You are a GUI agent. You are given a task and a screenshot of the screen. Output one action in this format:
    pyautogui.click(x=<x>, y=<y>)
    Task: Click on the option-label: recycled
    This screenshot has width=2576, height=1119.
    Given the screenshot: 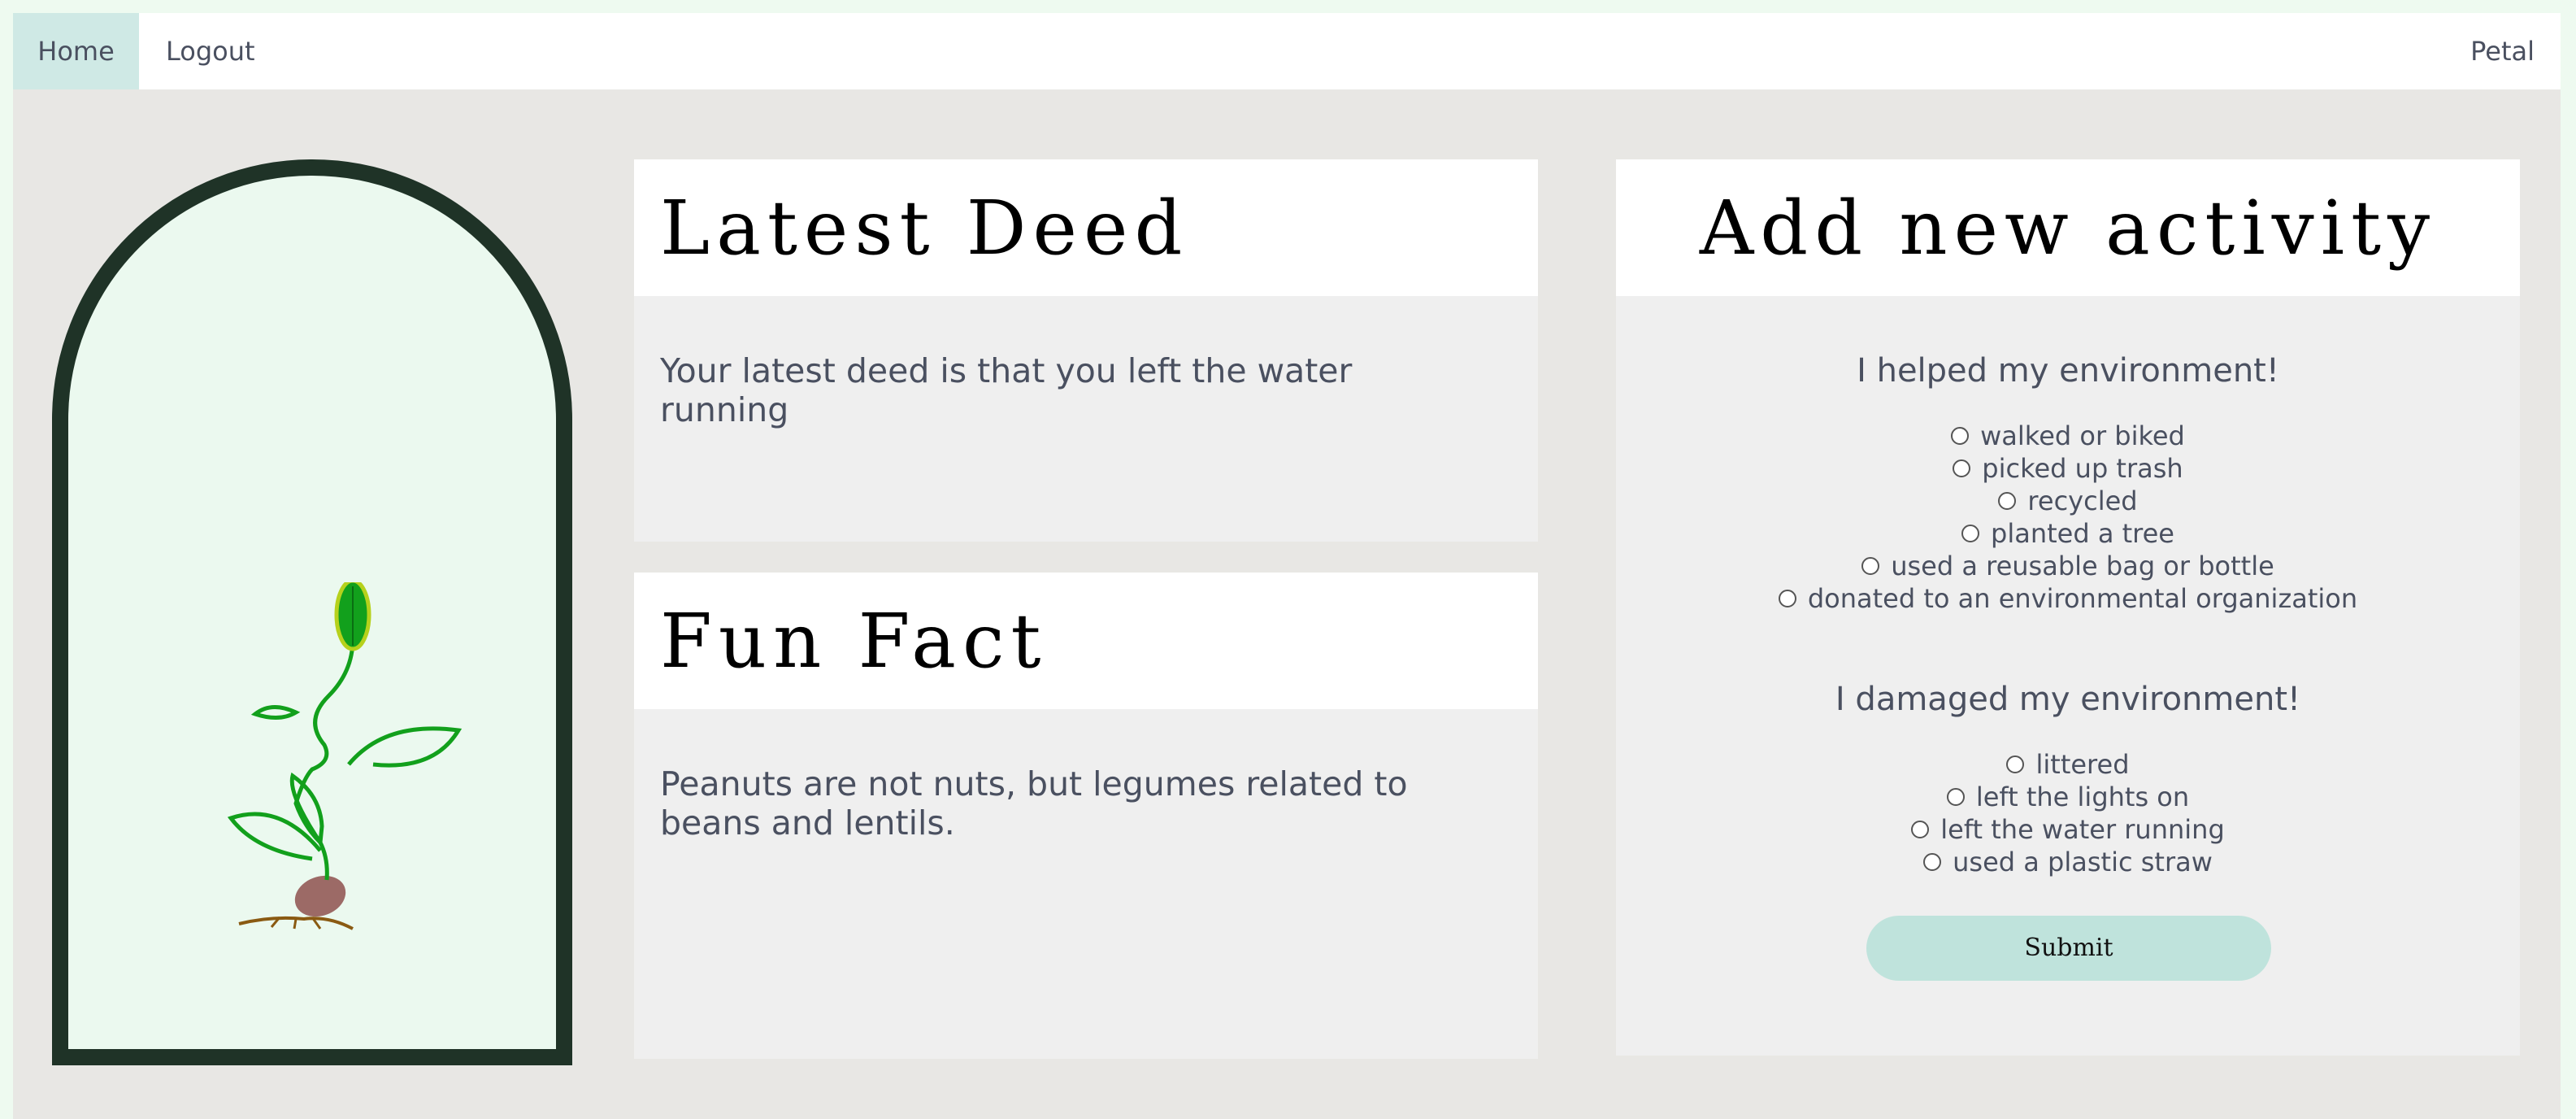 What is the action you would take?
    pyautogui.click(x=2082, y=500)
    